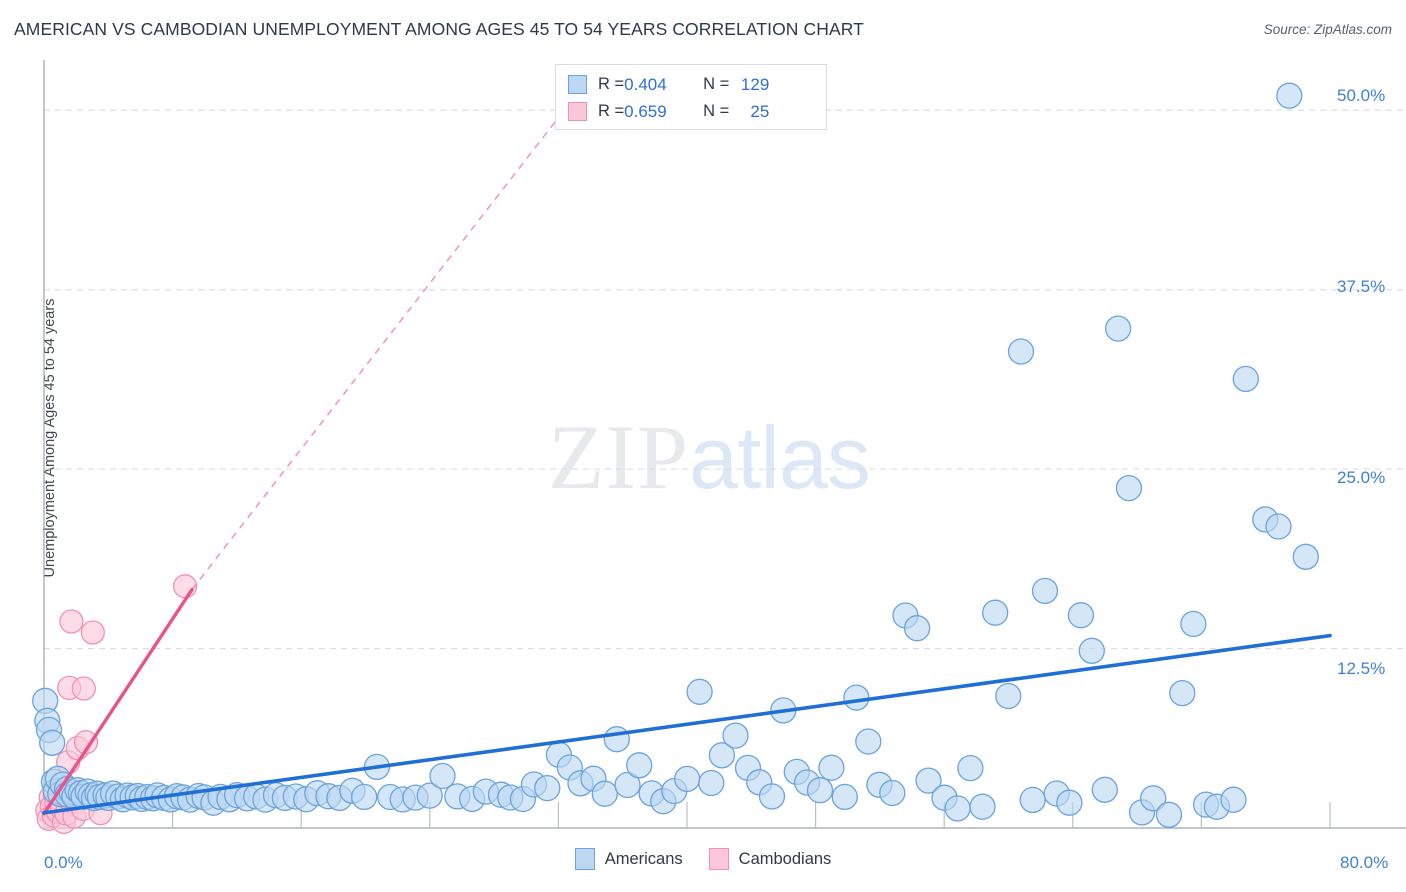 The width and height of the screenshot is (1406, 892). What do you see at coordinates (611, 84) in the screenshot?
I see `r-label-americans: R =` at bounding box center [611, 84].